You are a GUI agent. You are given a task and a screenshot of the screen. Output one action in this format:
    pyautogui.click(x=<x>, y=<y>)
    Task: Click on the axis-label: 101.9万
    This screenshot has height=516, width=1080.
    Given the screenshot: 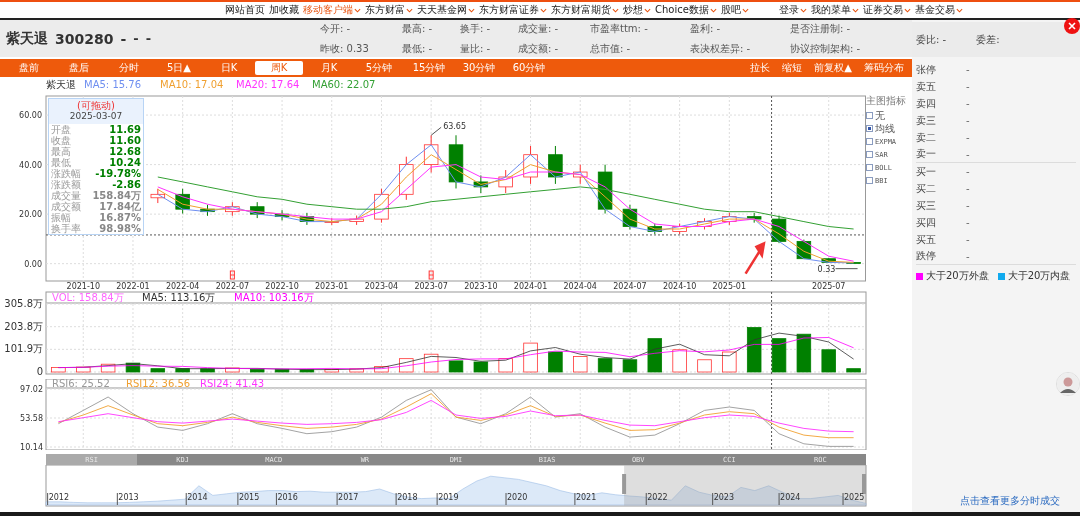 What is the action you would take?
    pyautogui.click(x=23, y=349)
    